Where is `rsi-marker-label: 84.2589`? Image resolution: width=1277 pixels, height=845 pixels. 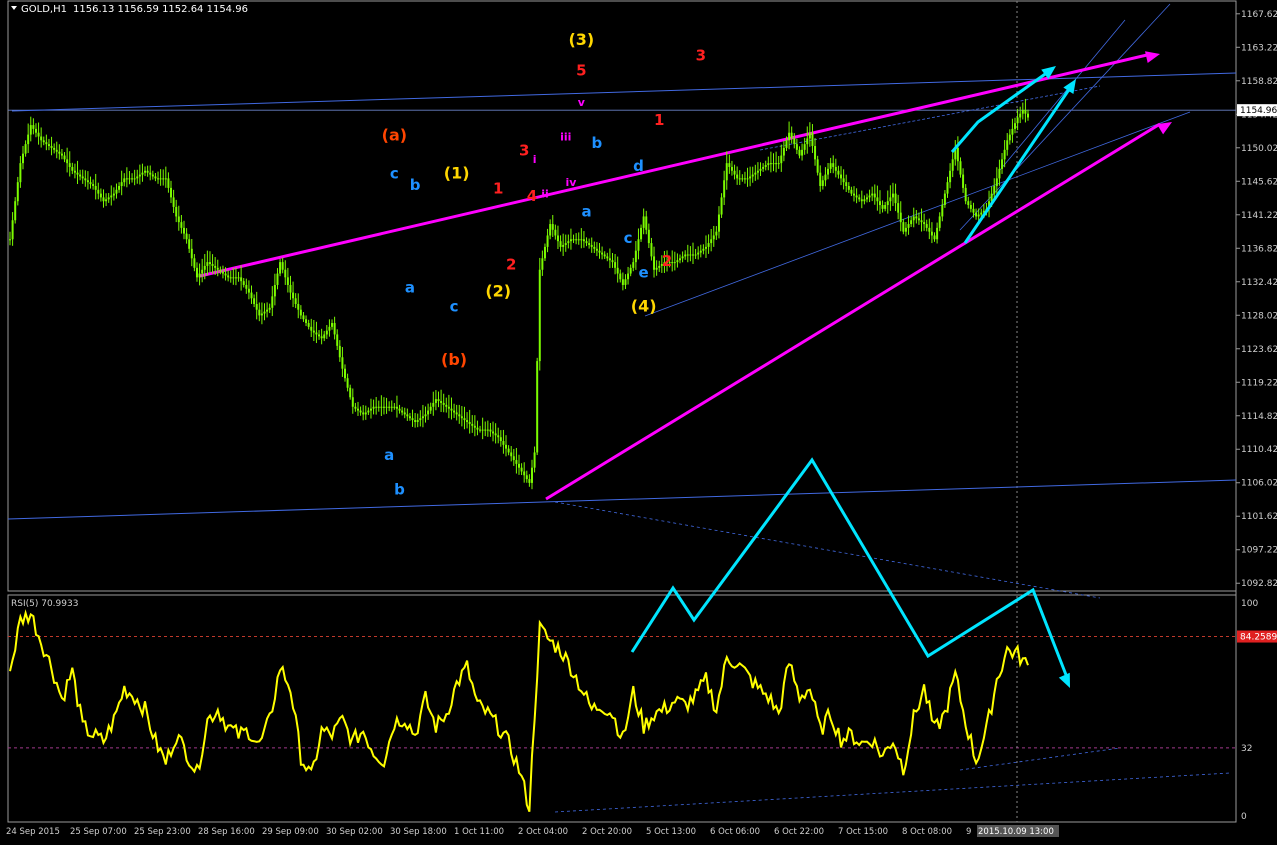 rsi-marker-label: 84.2589 is located at coordinates (1258, 638).